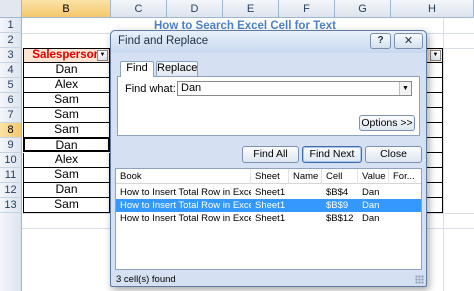 This screenshot has height=291, width=474. Describe the element at coordinates (177, 68) in the screenshot. I see `tab-replace: Replace` at that location.